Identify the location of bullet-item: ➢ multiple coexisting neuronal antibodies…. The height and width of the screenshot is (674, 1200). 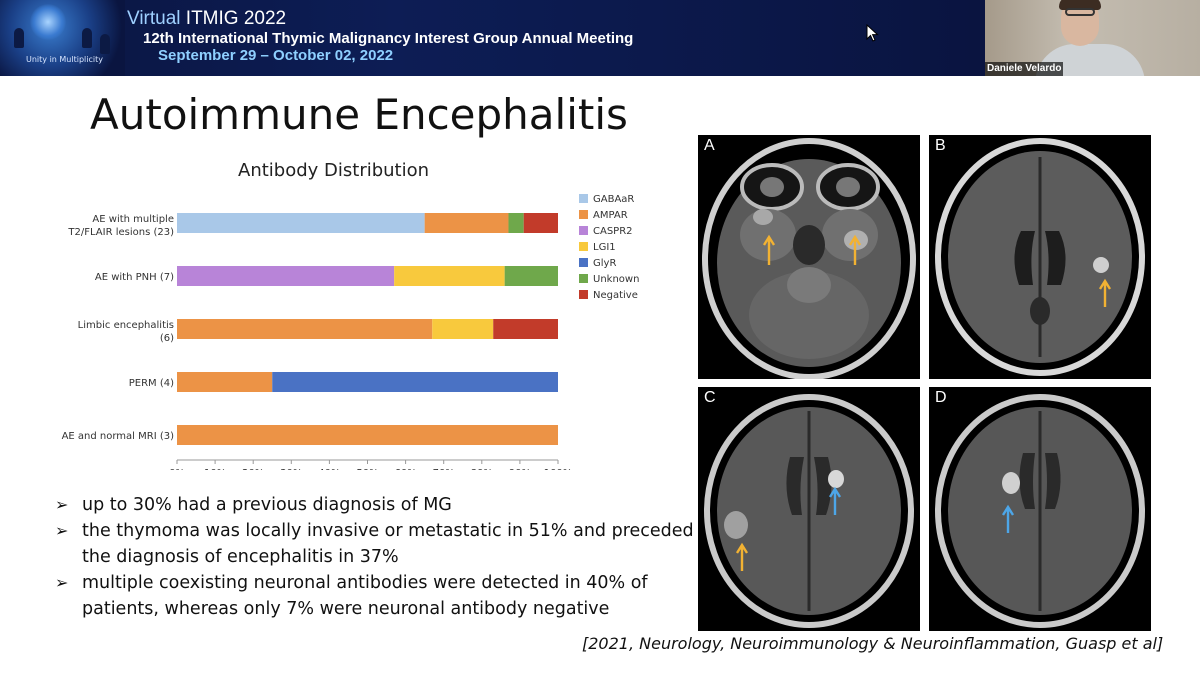
(375, 596).